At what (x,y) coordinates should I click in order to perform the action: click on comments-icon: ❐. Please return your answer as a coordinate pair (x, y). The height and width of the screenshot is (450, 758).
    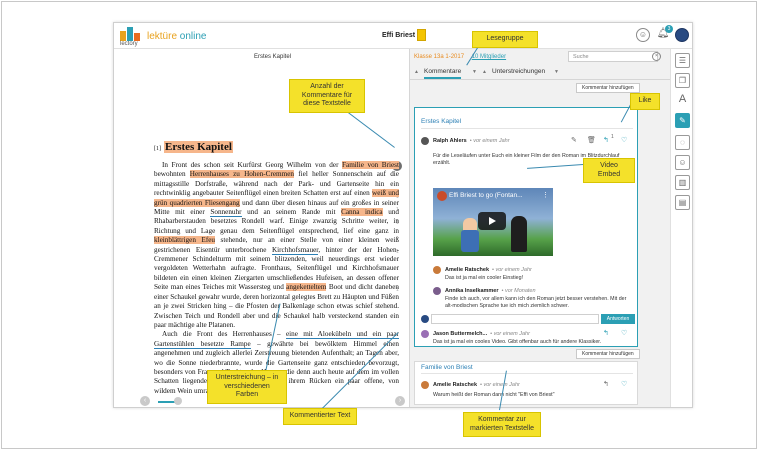
    Looking at the image, I should click on (682, 80).